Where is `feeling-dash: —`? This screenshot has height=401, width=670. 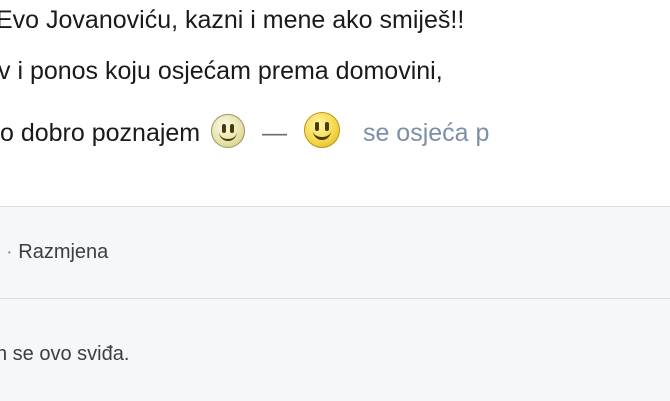 feeling-dash: — is located at coordinates (274, 133).